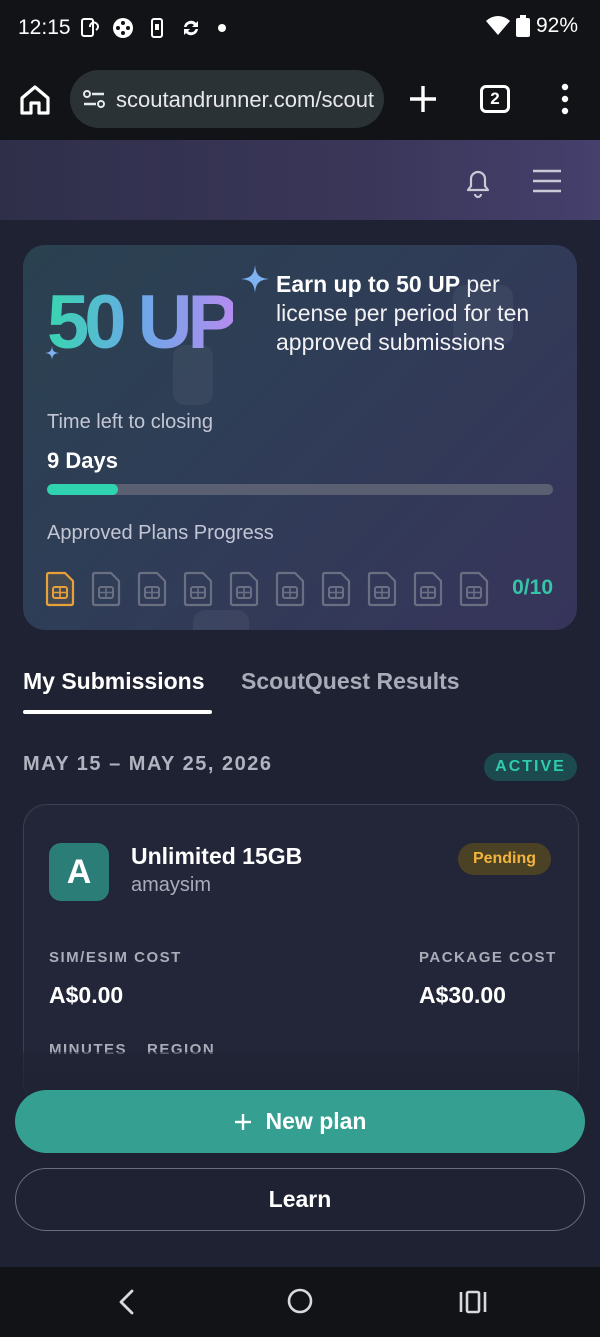  I want to click on recent-apps-icon, so click(473, 1302).